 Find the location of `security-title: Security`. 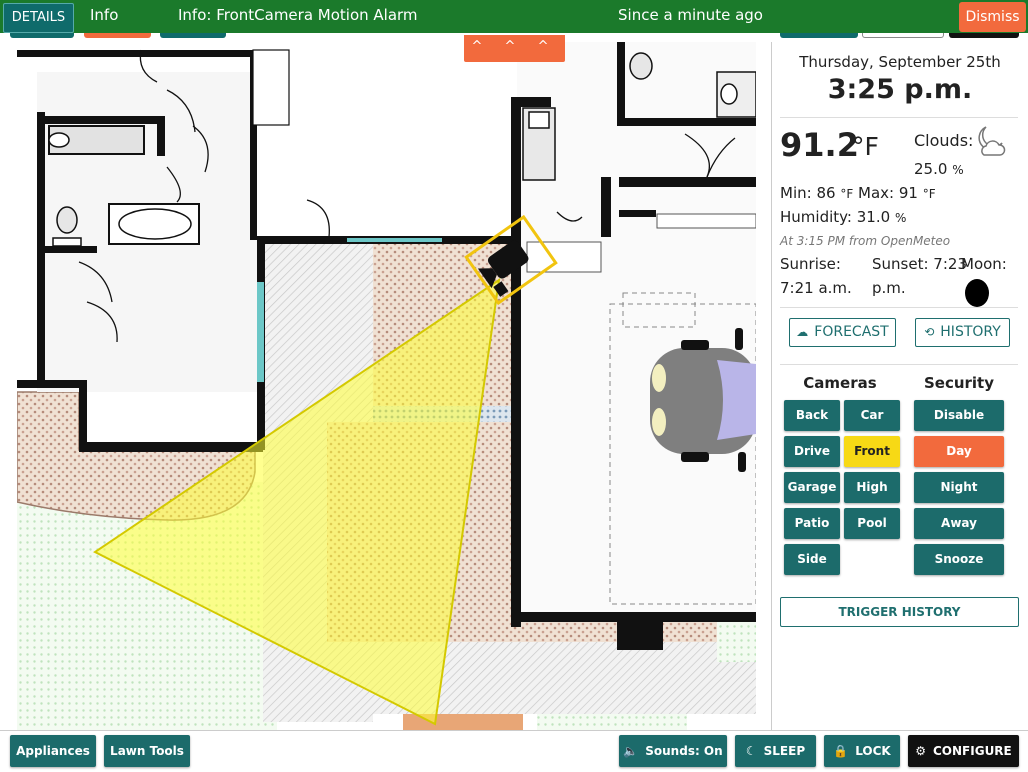

security-title: Security is located at coordinates (959, 383).